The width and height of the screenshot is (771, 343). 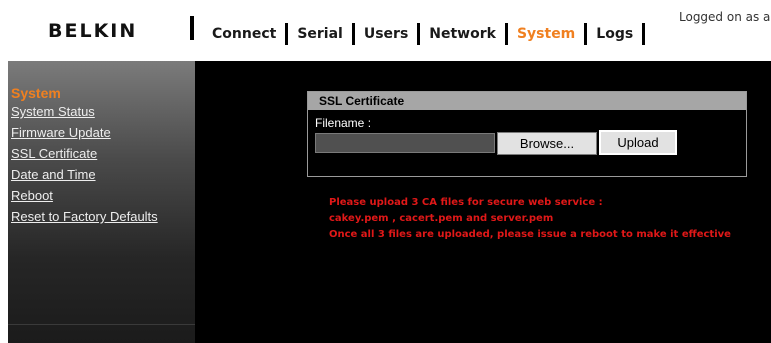 What do you see at coordinates (93, 31) in the screenshot?
I see `belkin-logo: BELKIN` at bounding box center [93, 31].